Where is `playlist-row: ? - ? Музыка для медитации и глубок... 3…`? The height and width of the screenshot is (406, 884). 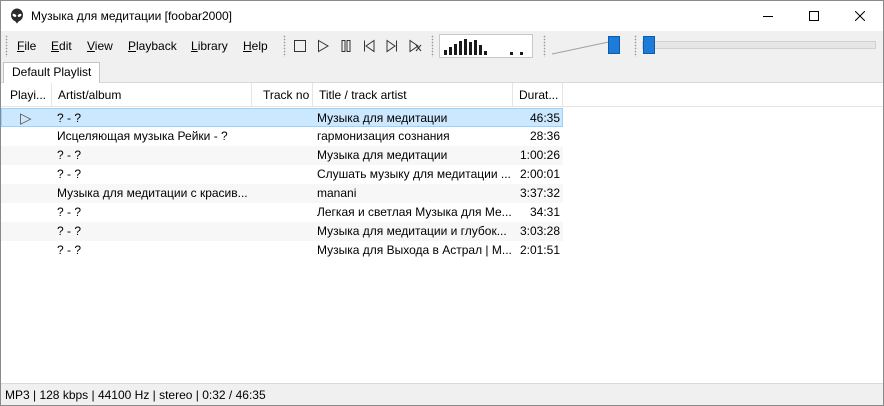 playlist-row: ? - ? Музыка для медитации и глубок... 3… is located at coordinates (282, 231).